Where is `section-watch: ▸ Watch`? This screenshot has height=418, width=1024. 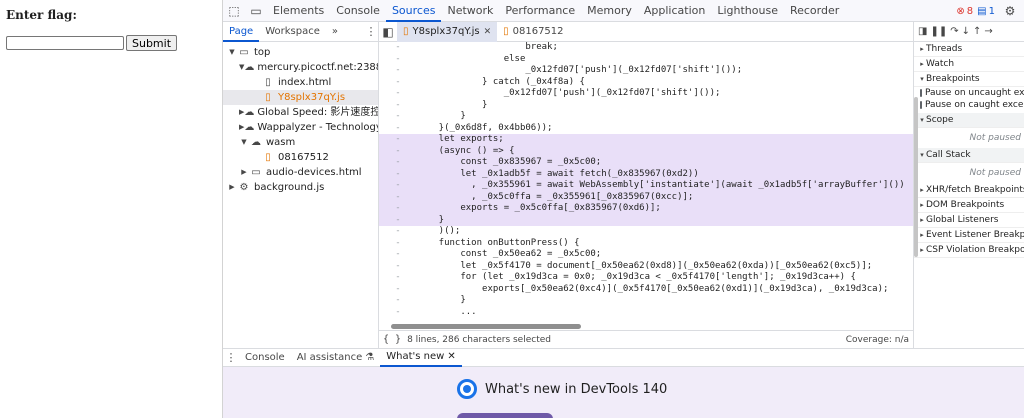 section-watch: ▸ Watch is located at coordinates (969, 64).